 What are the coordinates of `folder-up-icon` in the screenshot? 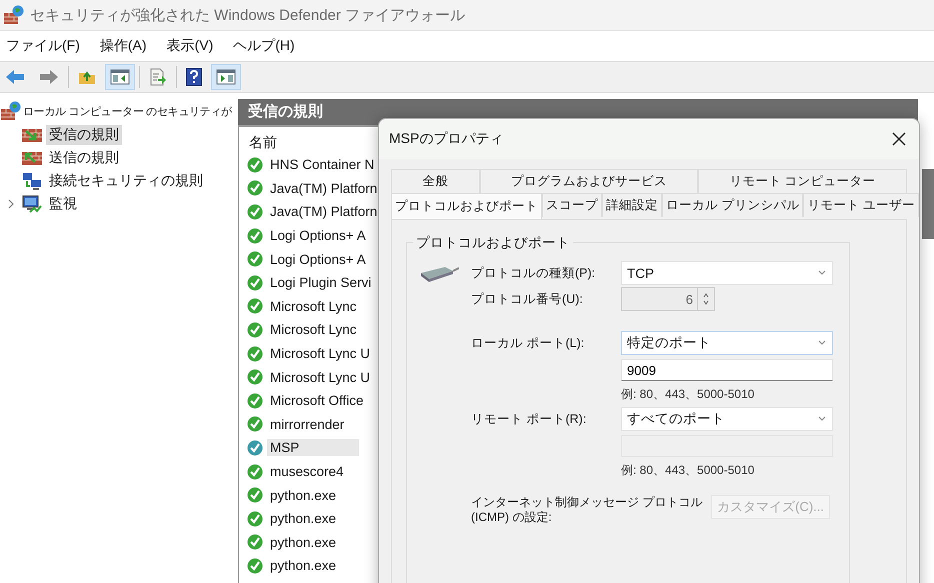 It's located at (87, 77).